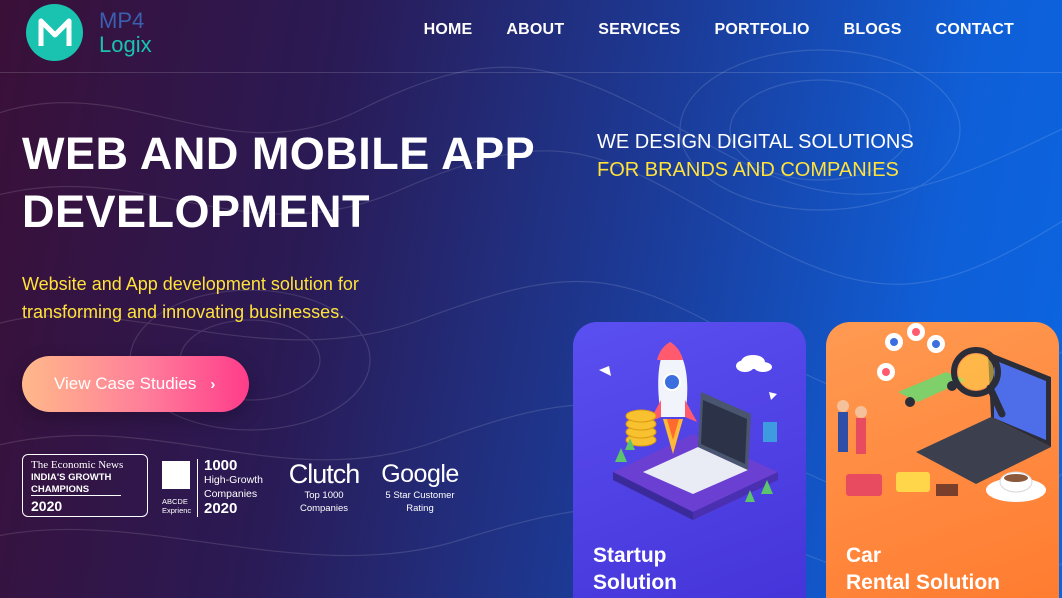 The width and height of the screenshot is (1062, 598). Describe the element at coordinates (635, 569) in the screenshot. I see `startup-card-title: Startup Solution` at that location.